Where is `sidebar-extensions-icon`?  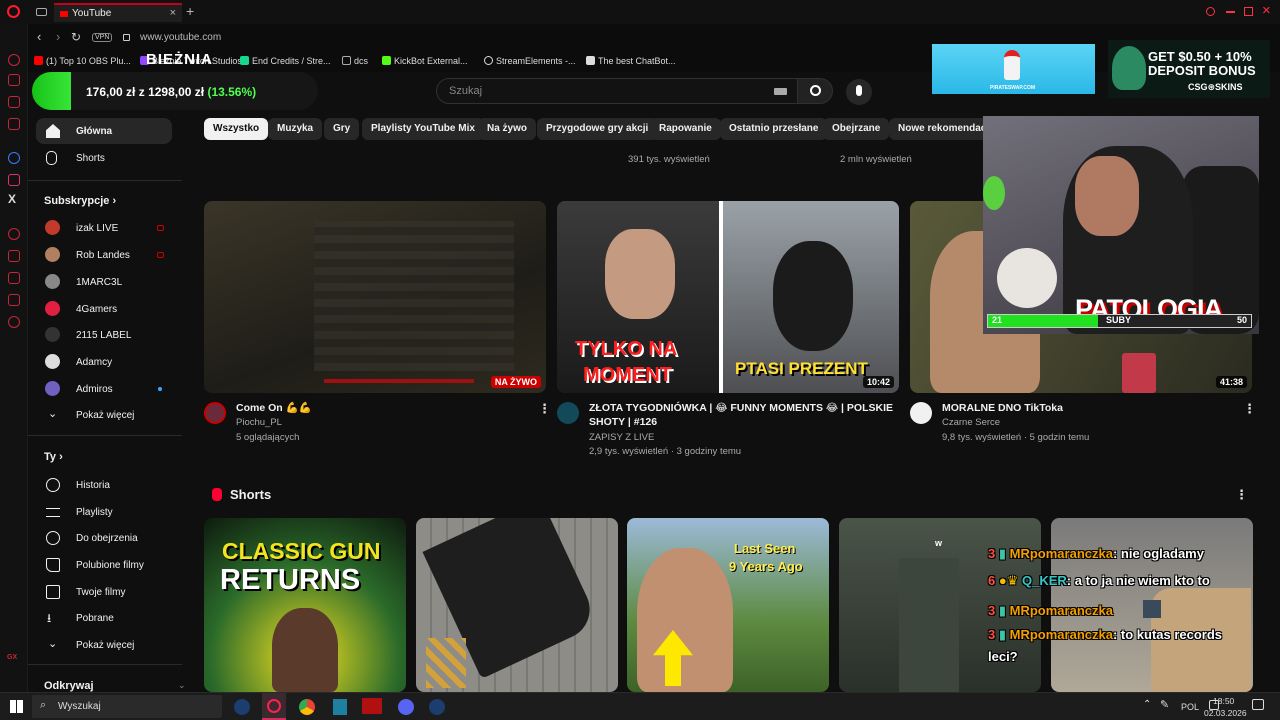
sidebar-extensions-icon is located at coordinates (14, 256).